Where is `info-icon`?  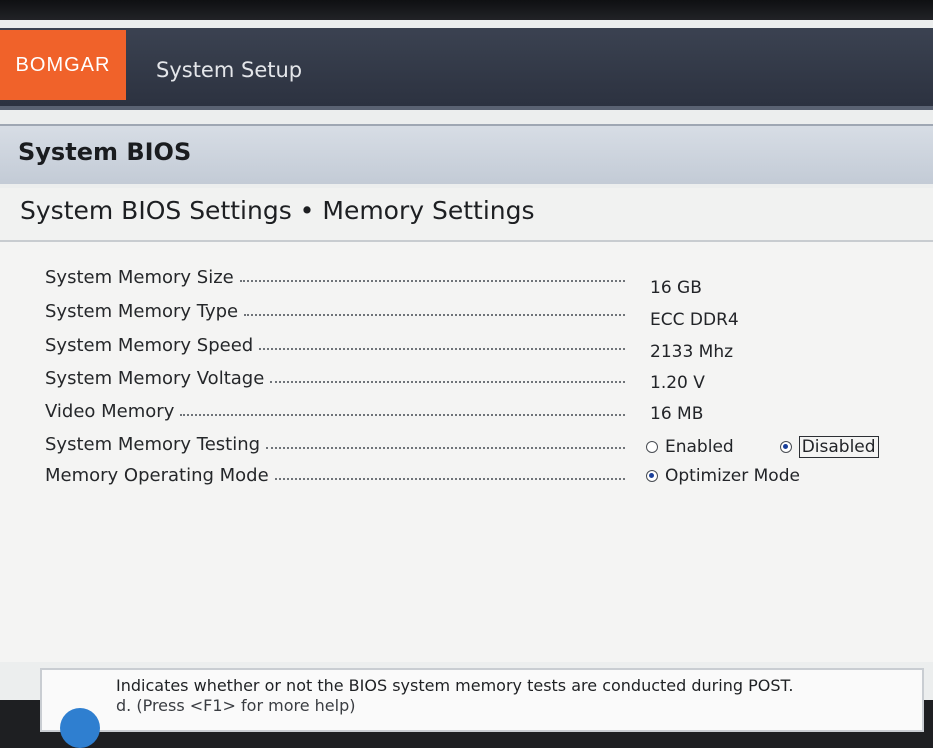 info-icon is located at coordinates (80, 728).